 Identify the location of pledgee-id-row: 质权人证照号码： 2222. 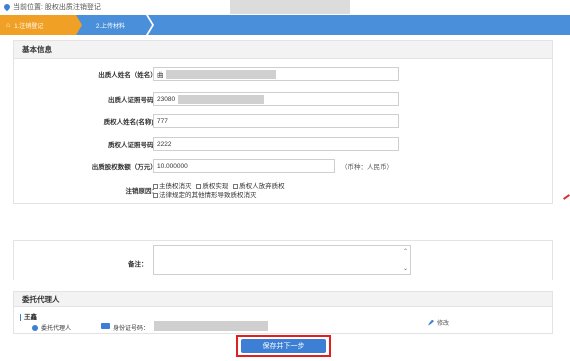
(284, 144).